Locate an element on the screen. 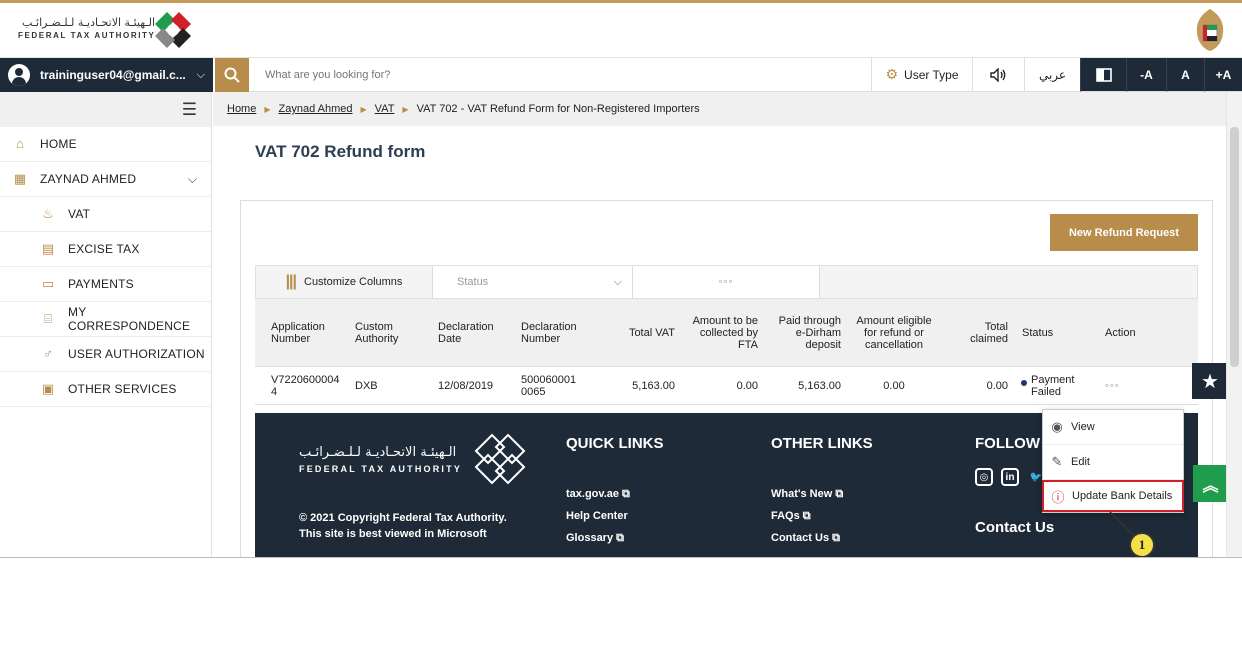 The height and width of the screenshot is (648, 1242). font-decrease-button: -A is located at coordinates (1146, 75).